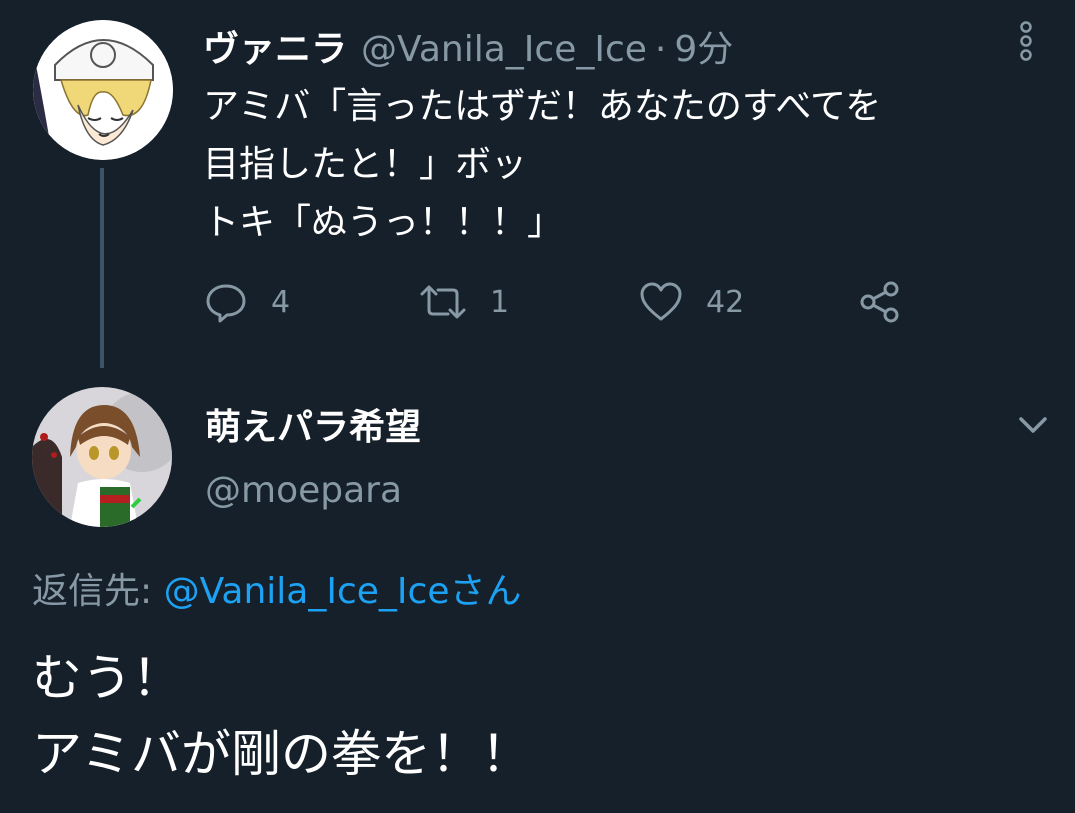  What do you see at coordinates (281, 754) in the screenshot?
I see `reply-tweet-line: アミバが剛の拳を！！` at bounding box center [281, 754].